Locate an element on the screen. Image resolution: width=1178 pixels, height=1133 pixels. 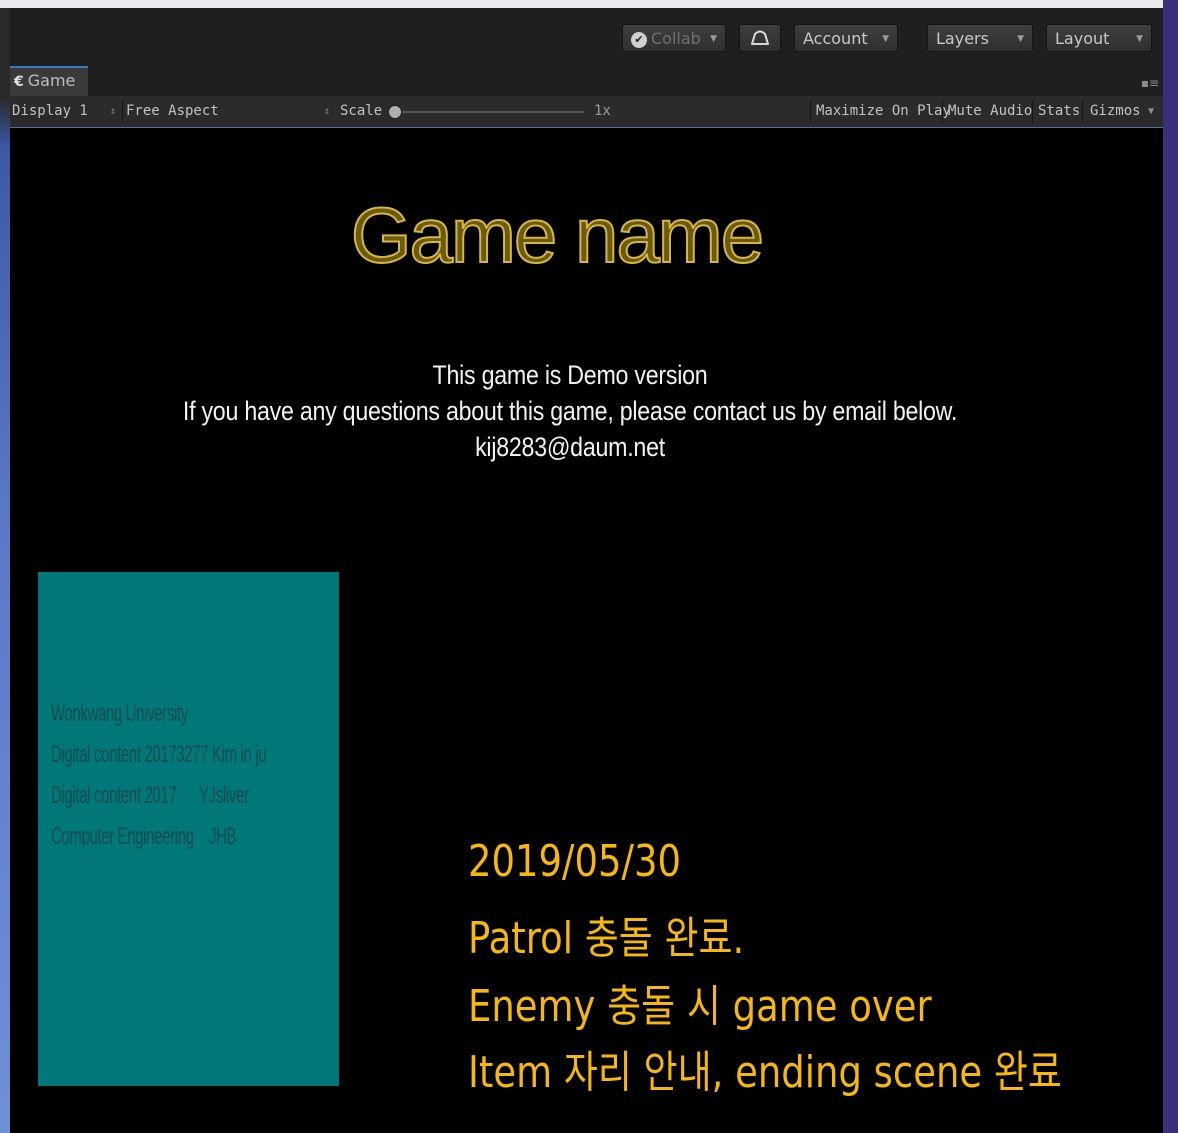
cloud-icon is located at coordinates (760, 37).